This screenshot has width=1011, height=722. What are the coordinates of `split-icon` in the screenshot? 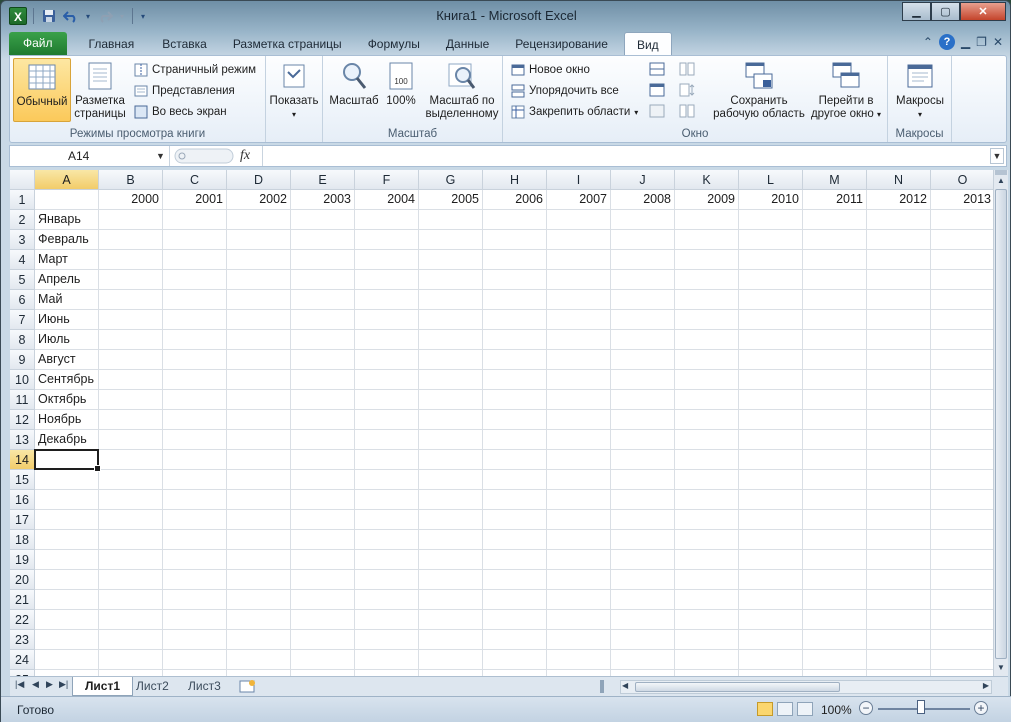 It's located at (657, 69).